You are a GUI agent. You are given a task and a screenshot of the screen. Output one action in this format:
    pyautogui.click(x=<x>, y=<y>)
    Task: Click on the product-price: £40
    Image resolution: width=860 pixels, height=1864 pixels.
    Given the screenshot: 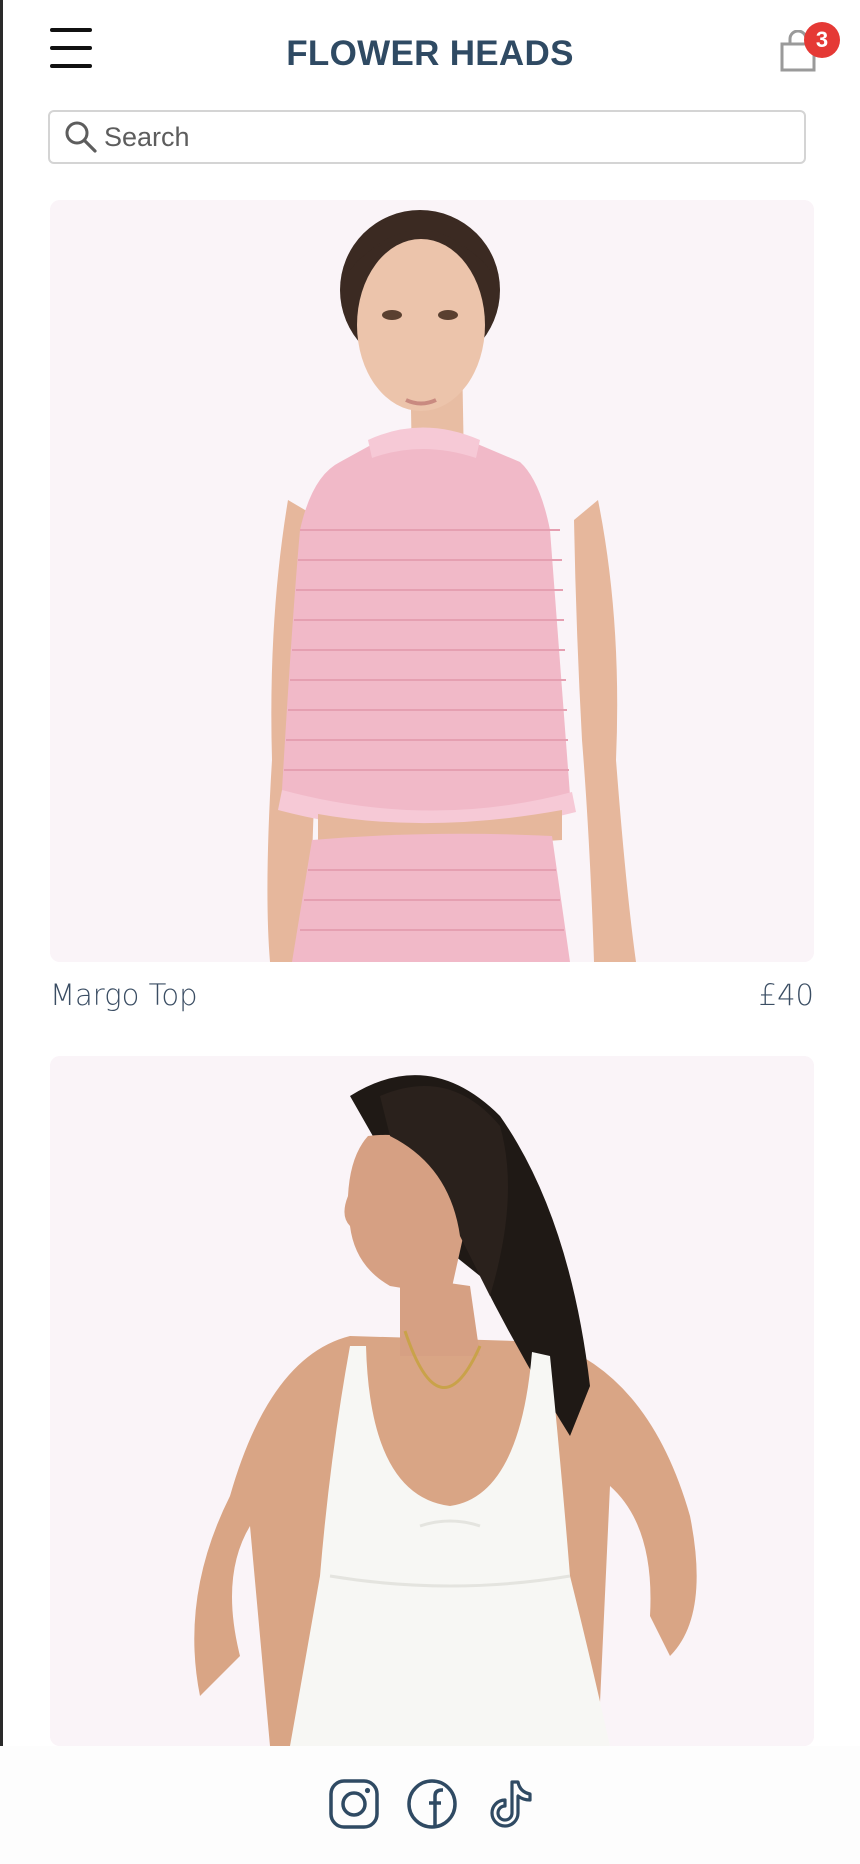 What is the action you would take?
    pyautogui.click(x=786, y=995)
    